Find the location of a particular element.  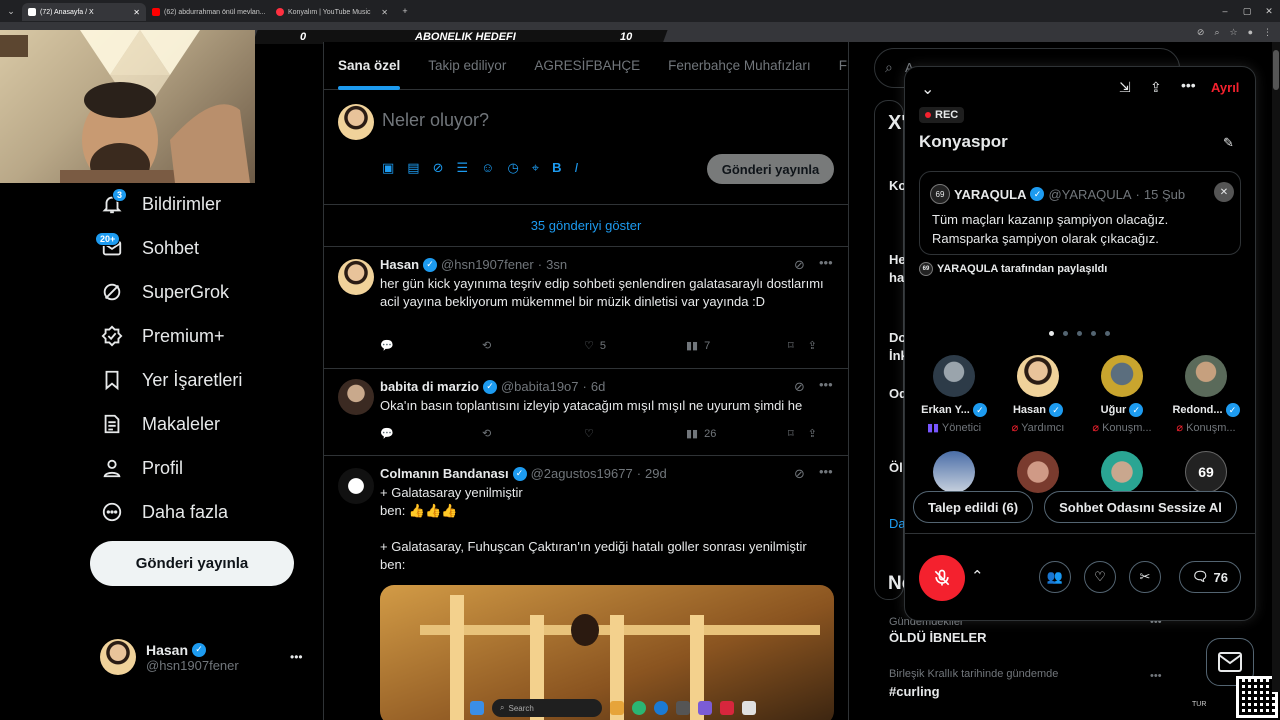

nav-item-articles: Makaleler is located at coordinates (160, 424).